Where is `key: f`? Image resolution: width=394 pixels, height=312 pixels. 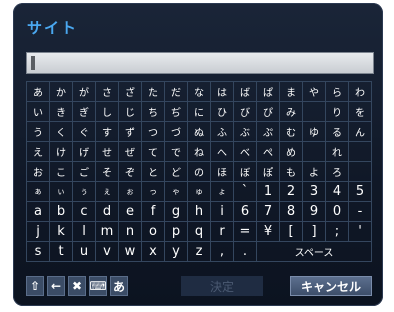
key: f is located at coordinates (153, 211).